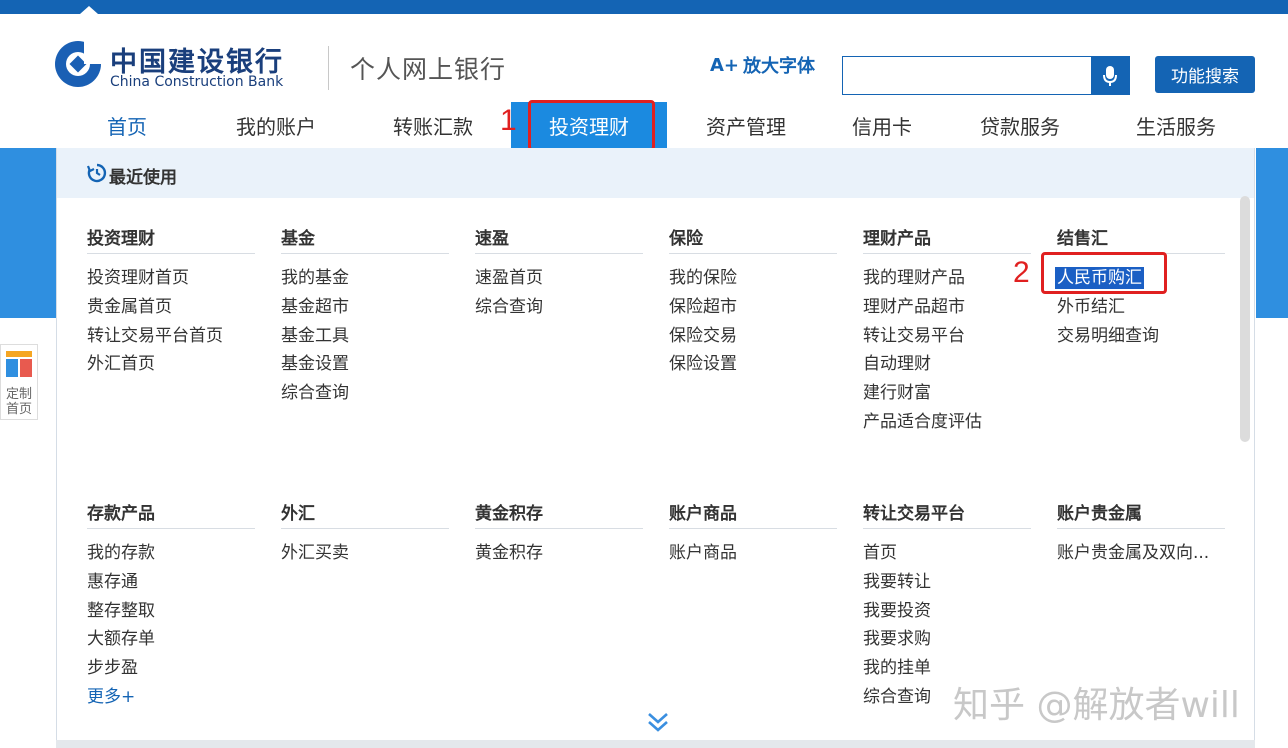  What do you see at coordinates (655, 173) in the screenshot?
I see `recent-used-bar: 最近使用` at bounding box center [655, 173].